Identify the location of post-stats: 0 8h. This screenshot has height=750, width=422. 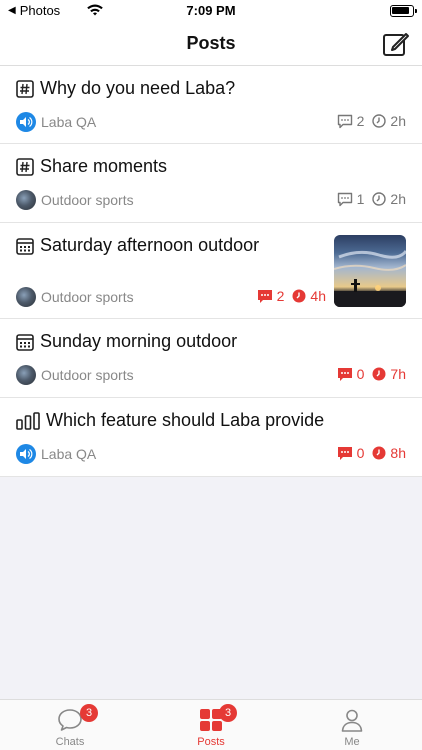
(371, 453).